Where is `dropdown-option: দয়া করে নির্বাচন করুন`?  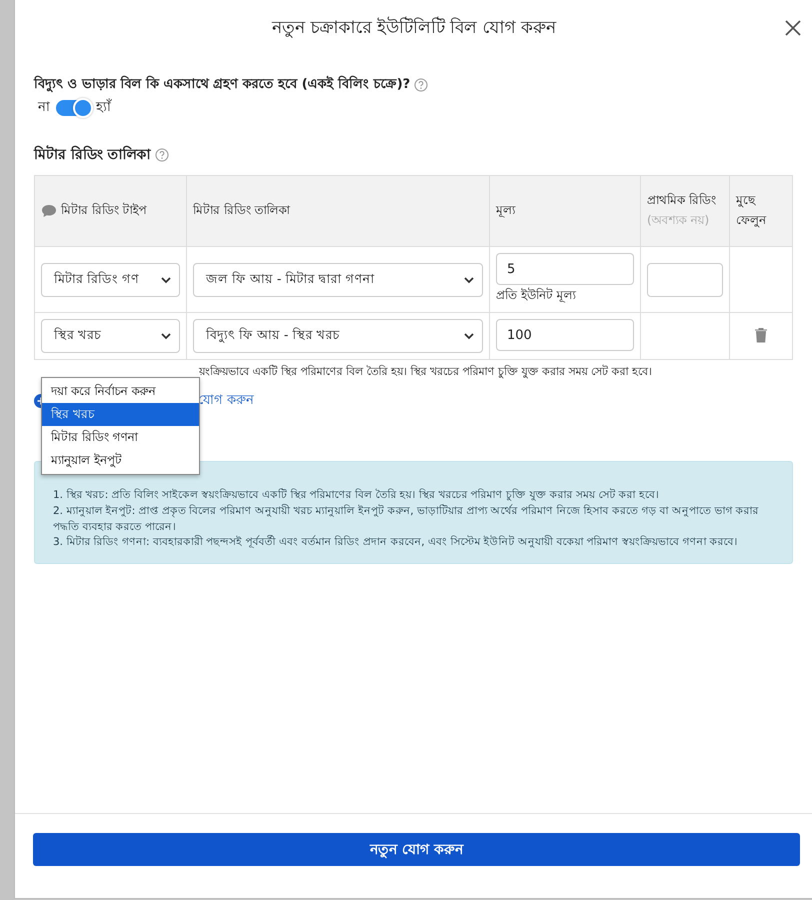 dropdown-option: দয়া করে নির্বাচন করুন is located at coordinates (120, 391).